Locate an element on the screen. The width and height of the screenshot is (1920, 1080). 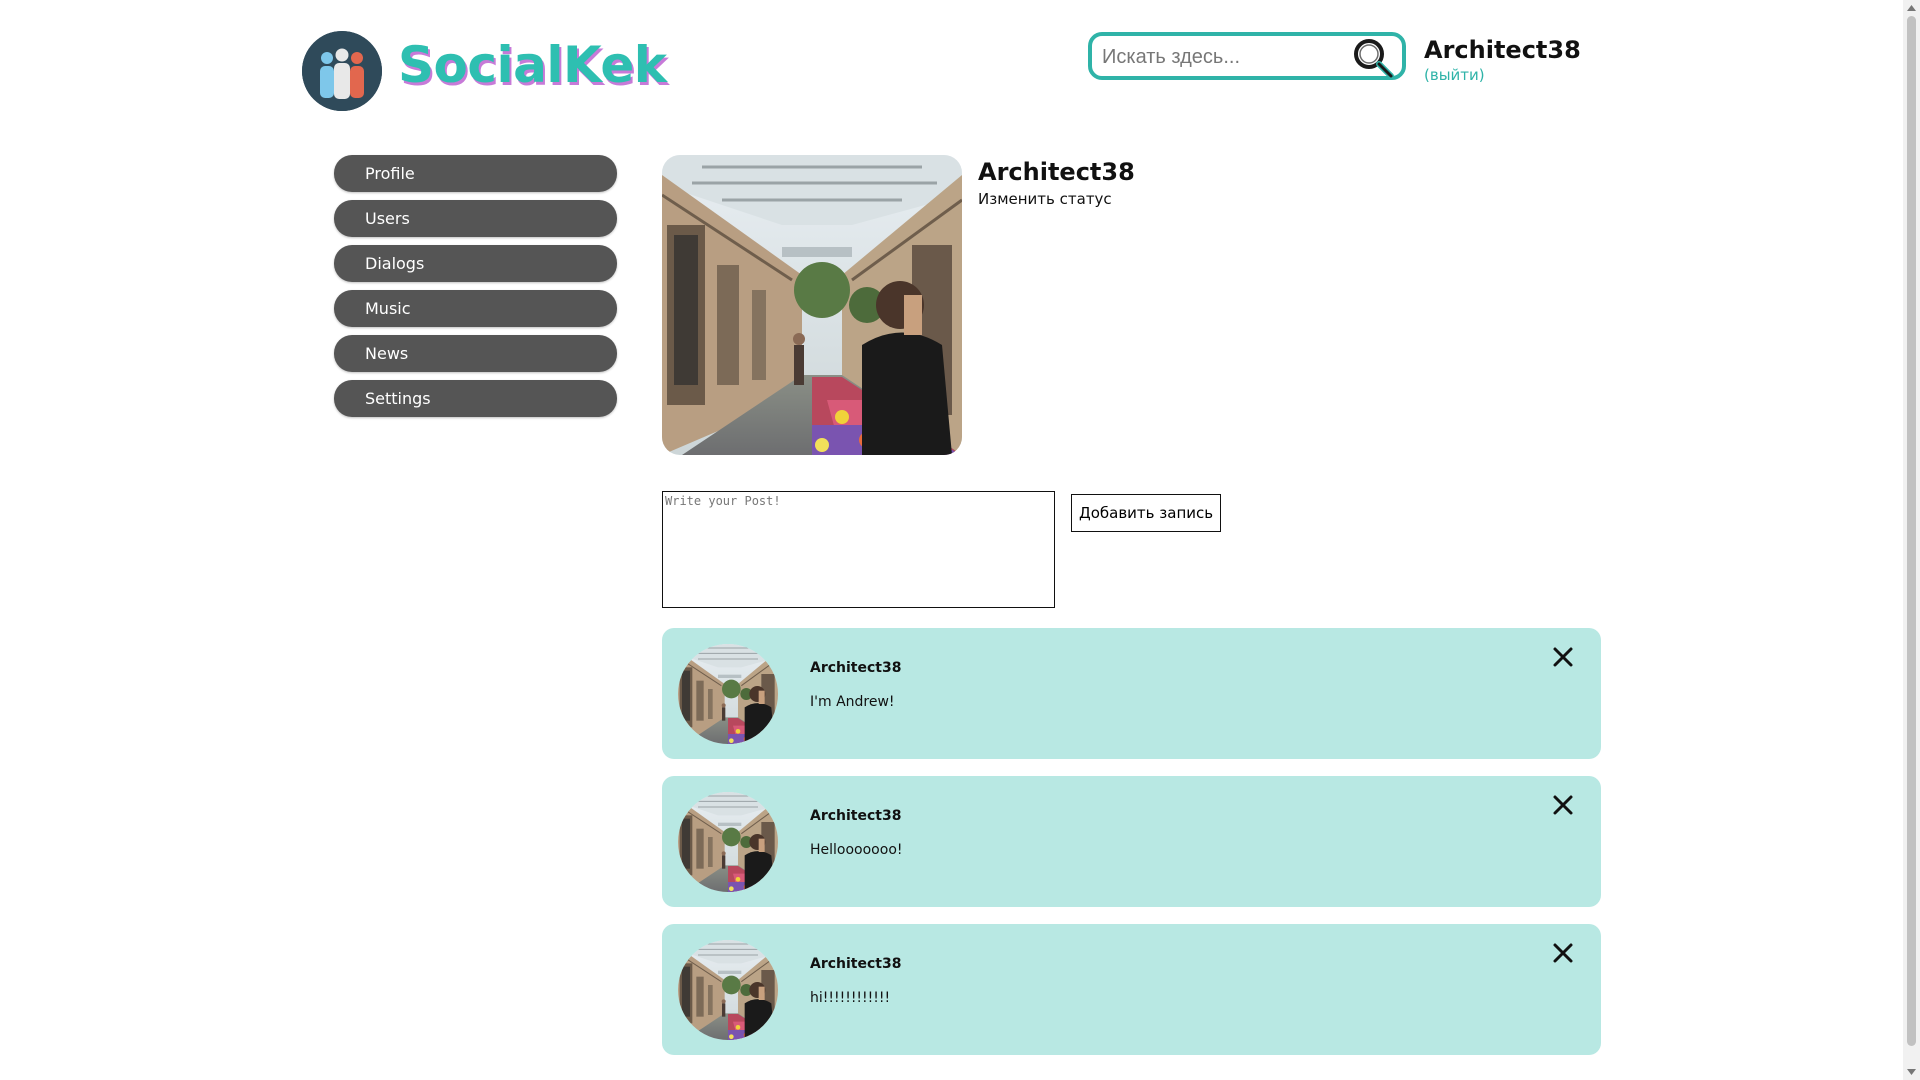
sidebar-item-news: News is located at coordinates (475, 353).